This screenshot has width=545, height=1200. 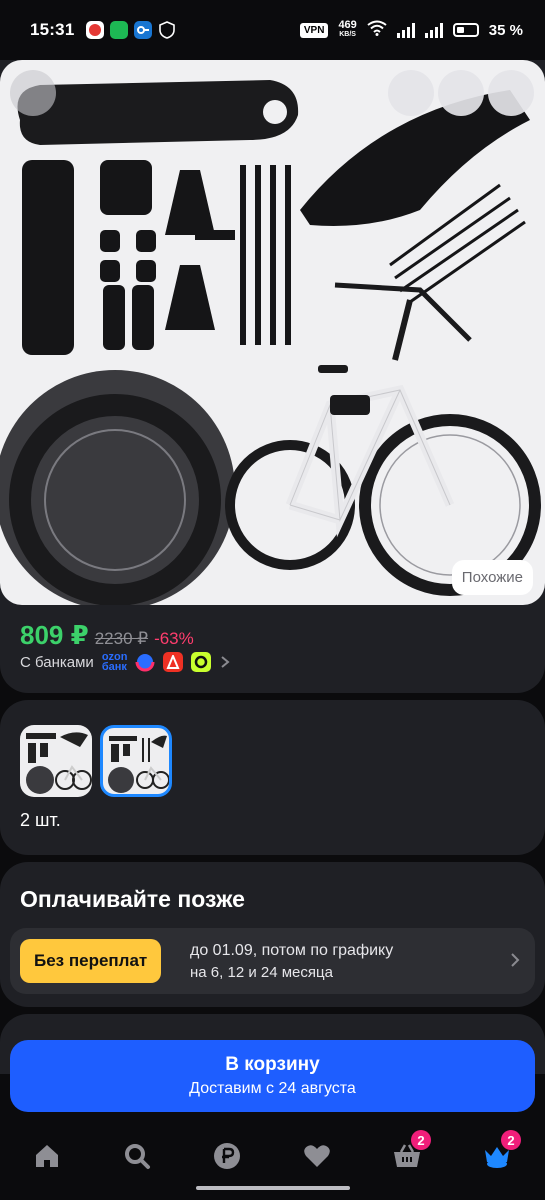 I want to click on nav-profile: 2, so click(x=498, y=1154).